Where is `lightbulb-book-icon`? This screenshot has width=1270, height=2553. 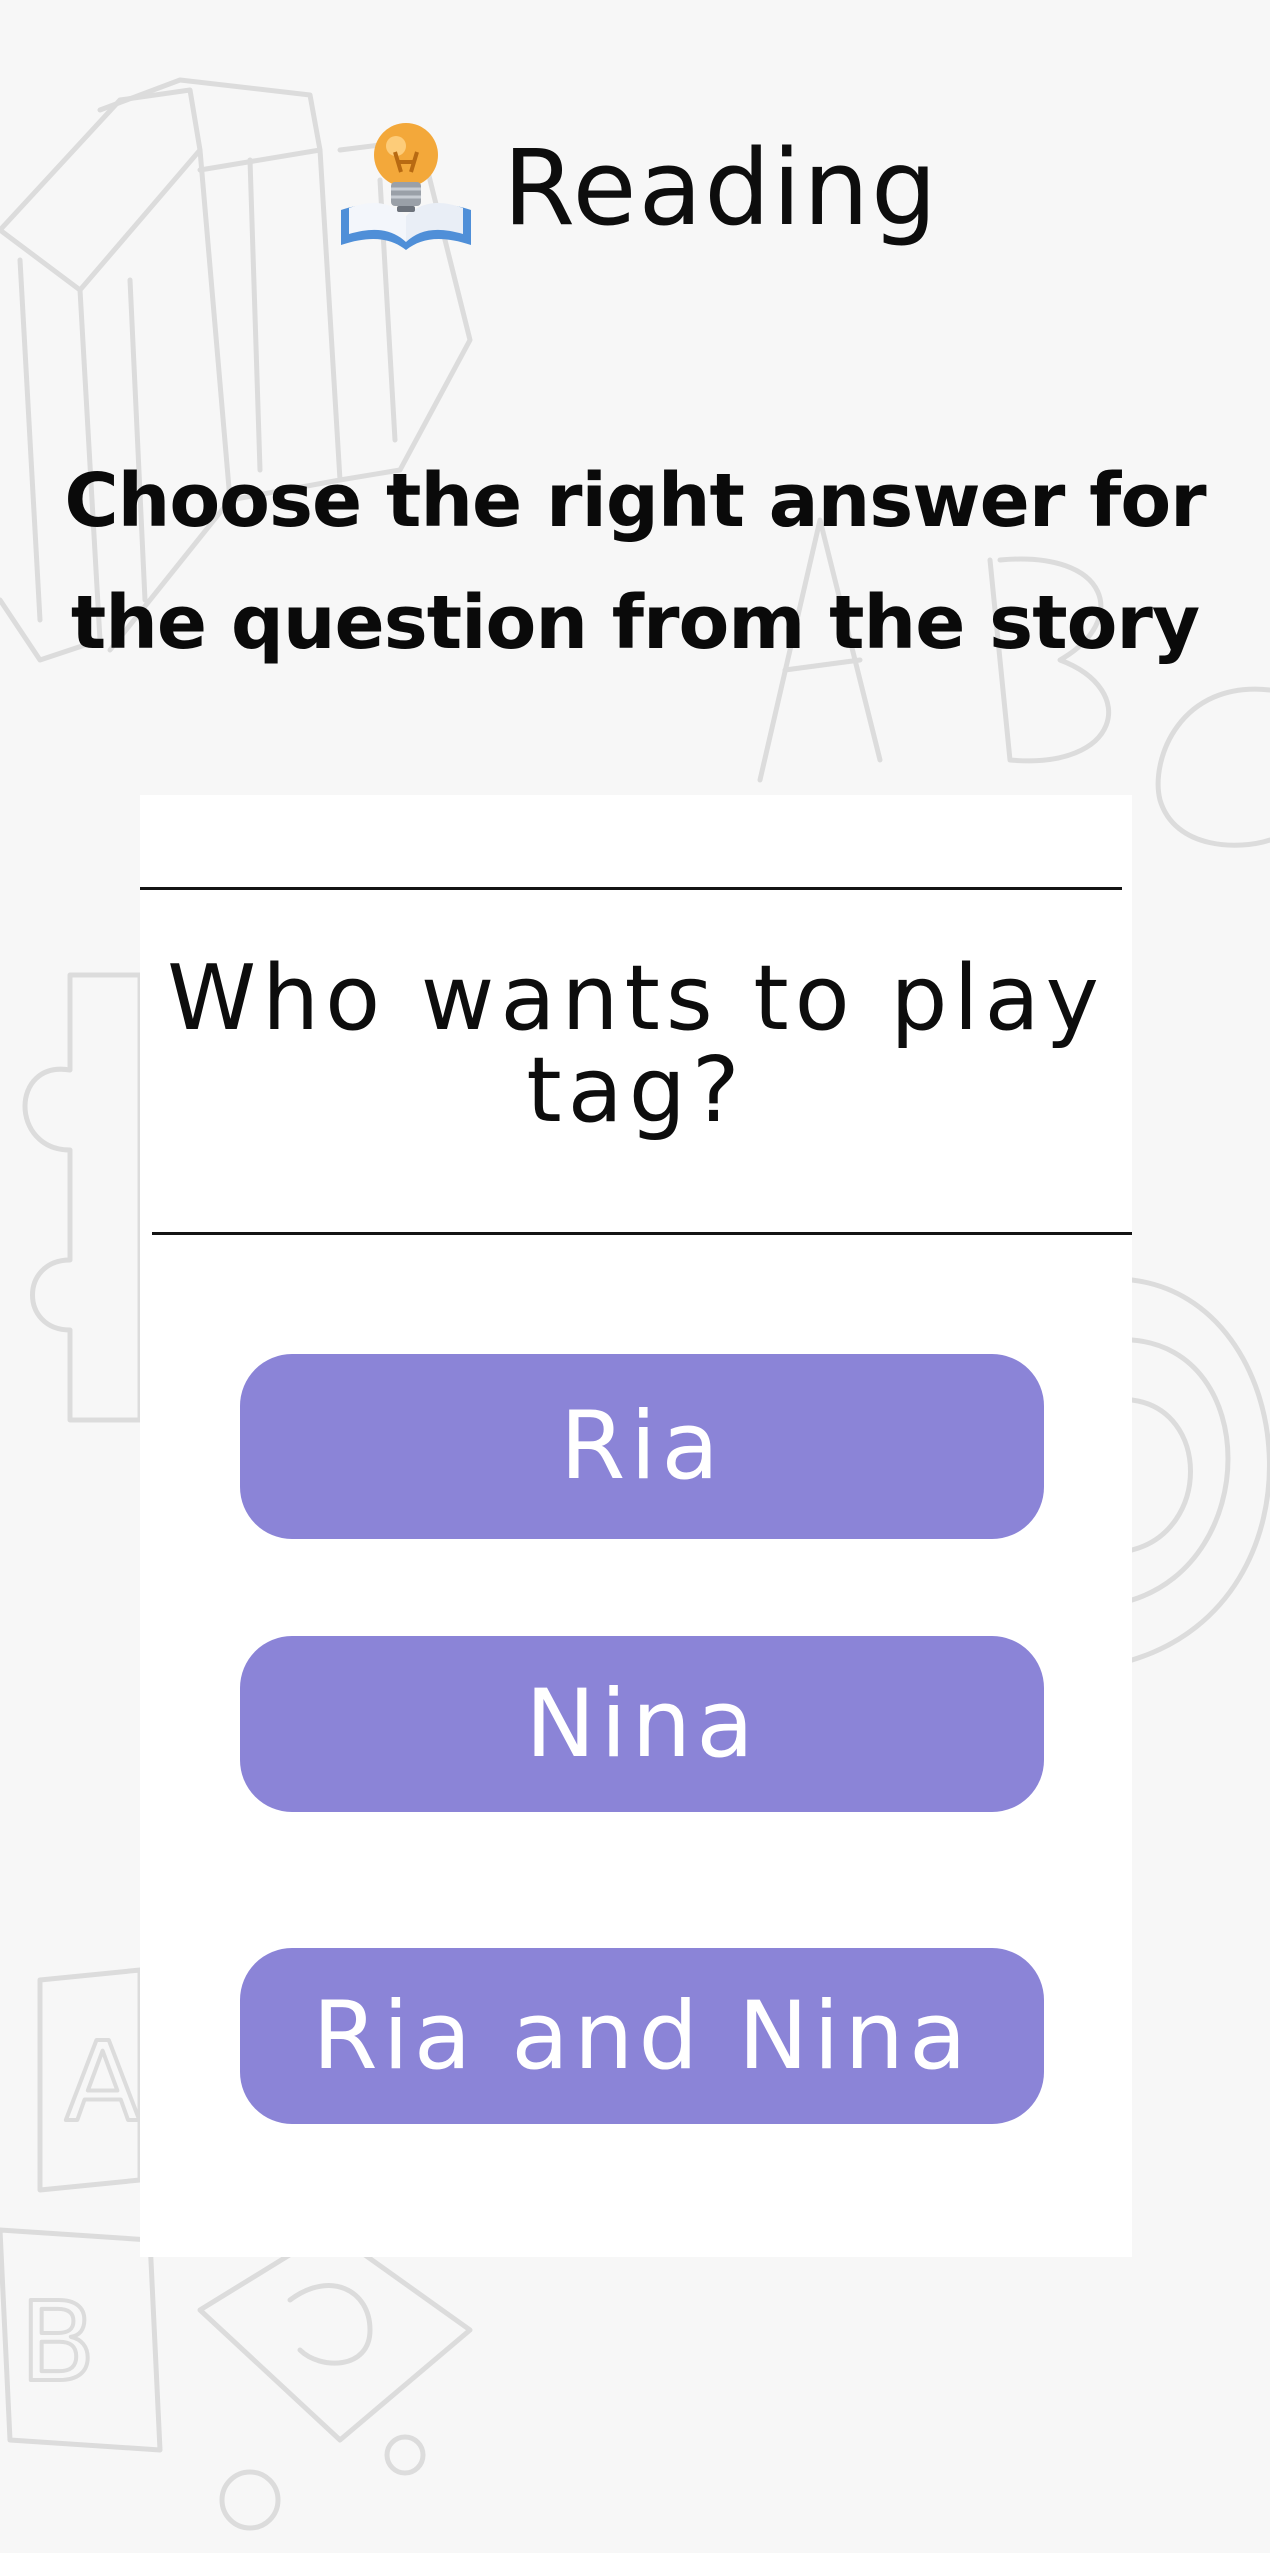
lightbulb-book-icon is located at coordinates (405, 186).